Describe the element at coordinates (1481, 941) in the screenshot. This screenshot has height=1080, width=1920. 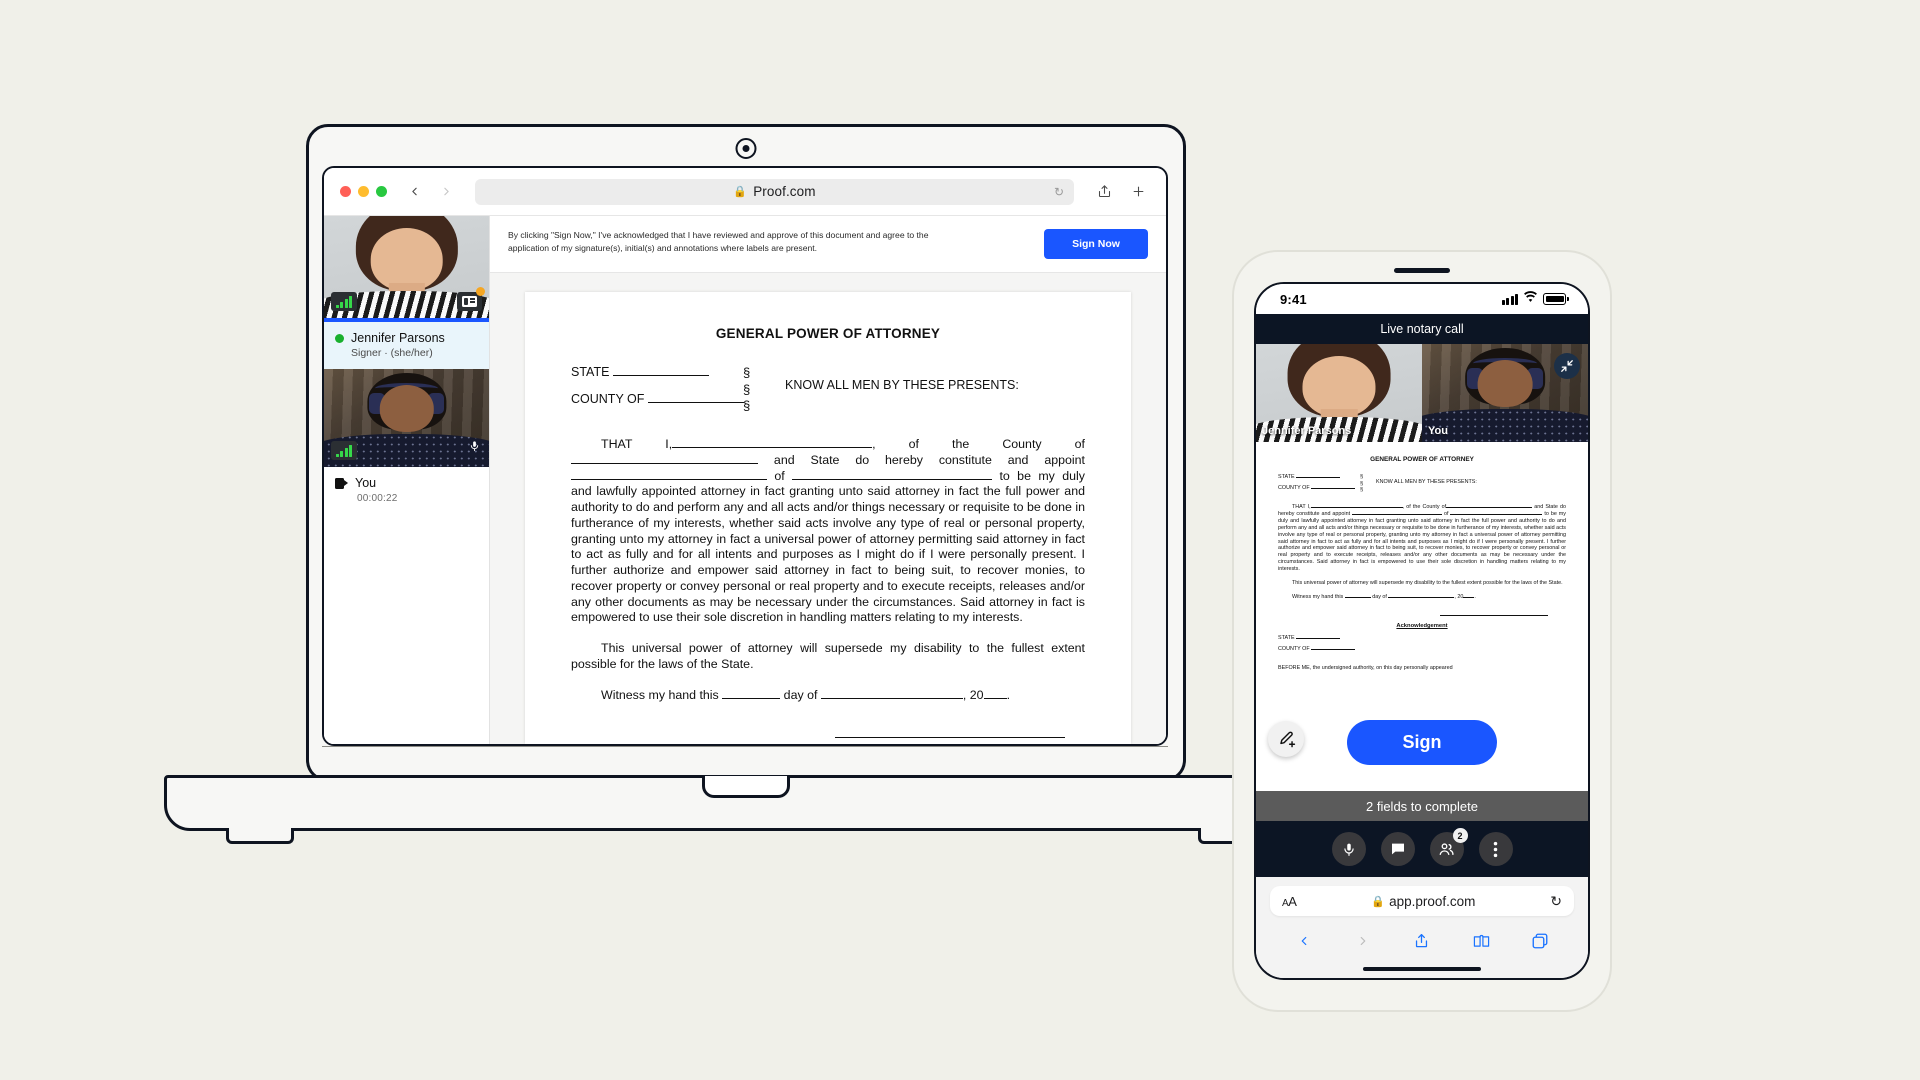
I see `safari-bookmarks-button` at that location.